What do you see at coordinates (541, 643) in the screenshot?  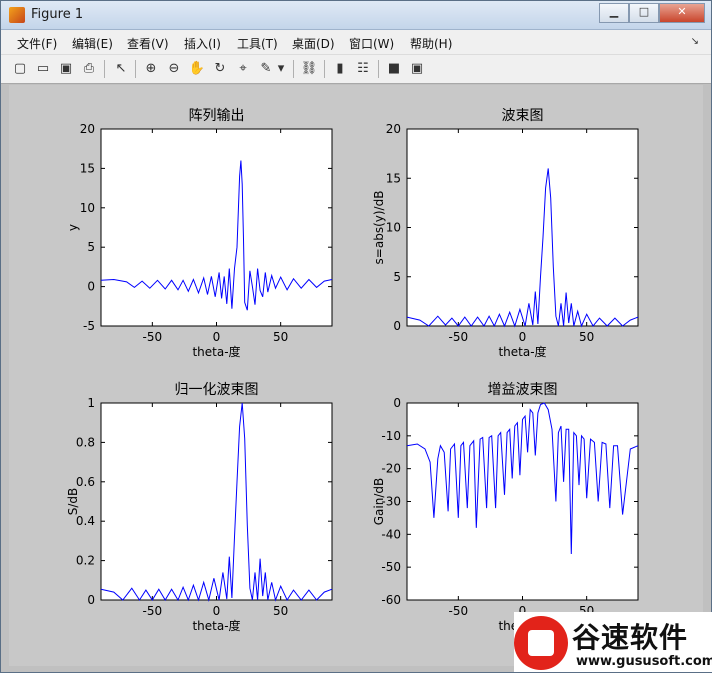 I see `watermark-logo` at bounding box center [541, 643].